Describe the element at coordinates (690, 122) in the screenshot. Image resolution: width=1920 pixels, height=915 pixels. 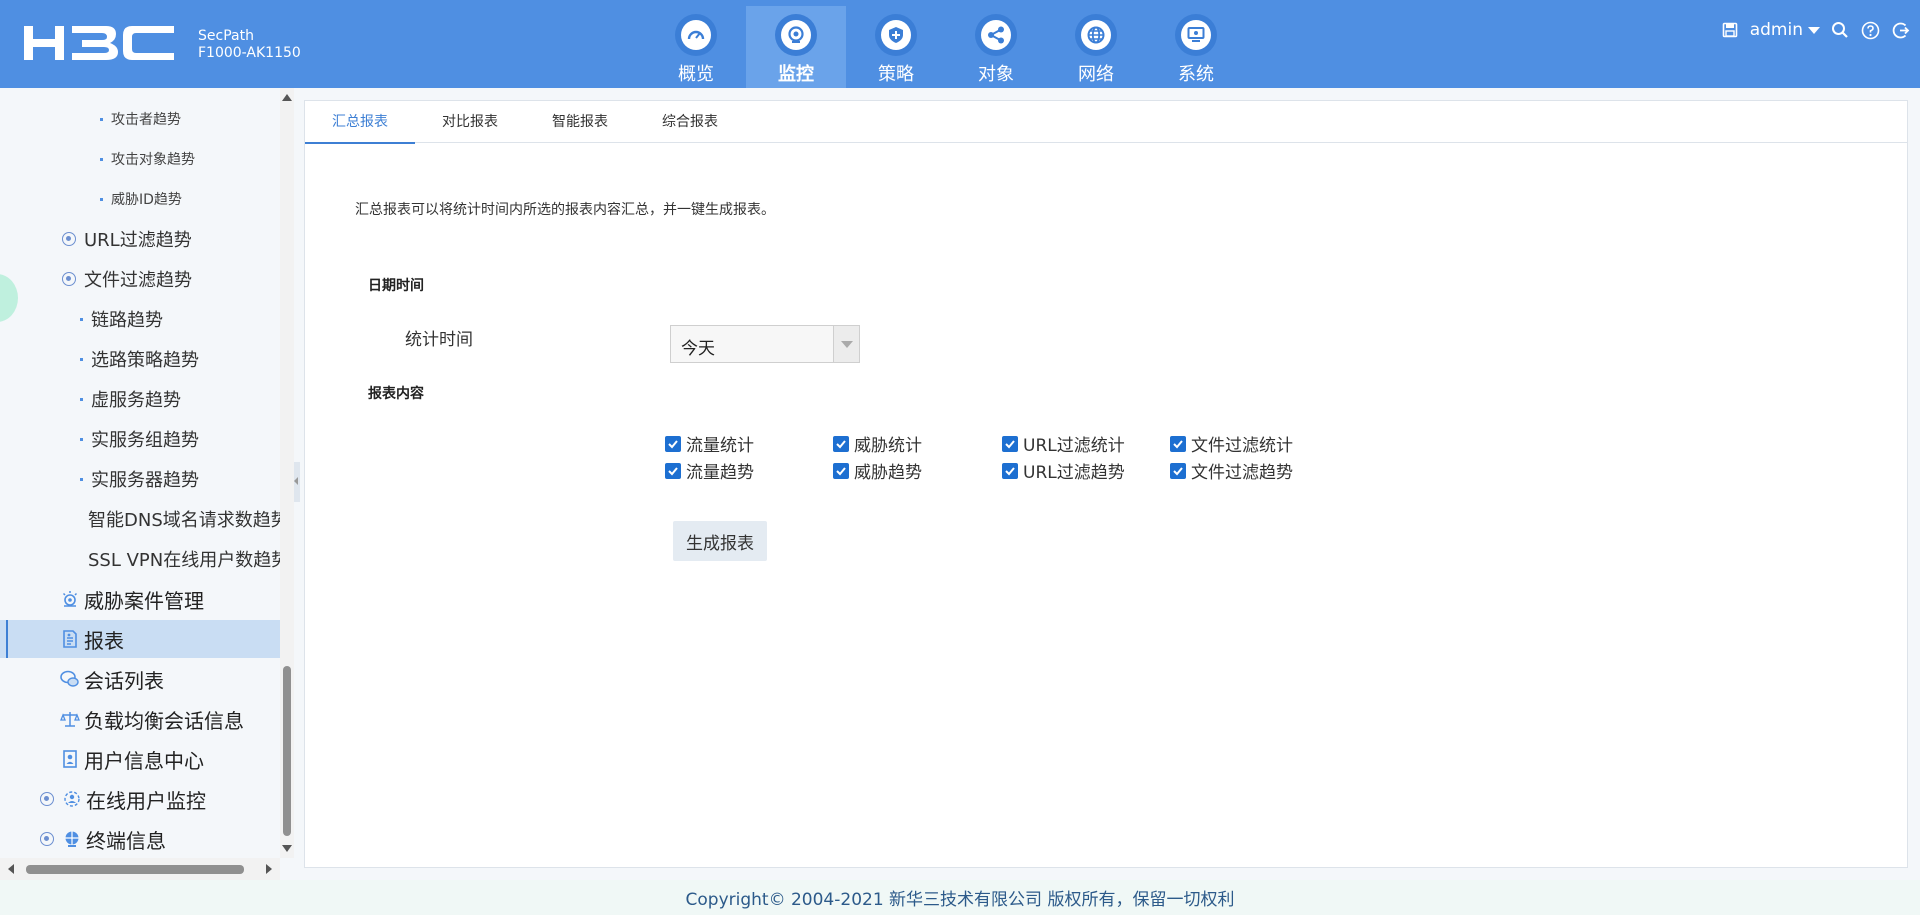
I see `tab-comprehensive-report: 综合报表` at that location.